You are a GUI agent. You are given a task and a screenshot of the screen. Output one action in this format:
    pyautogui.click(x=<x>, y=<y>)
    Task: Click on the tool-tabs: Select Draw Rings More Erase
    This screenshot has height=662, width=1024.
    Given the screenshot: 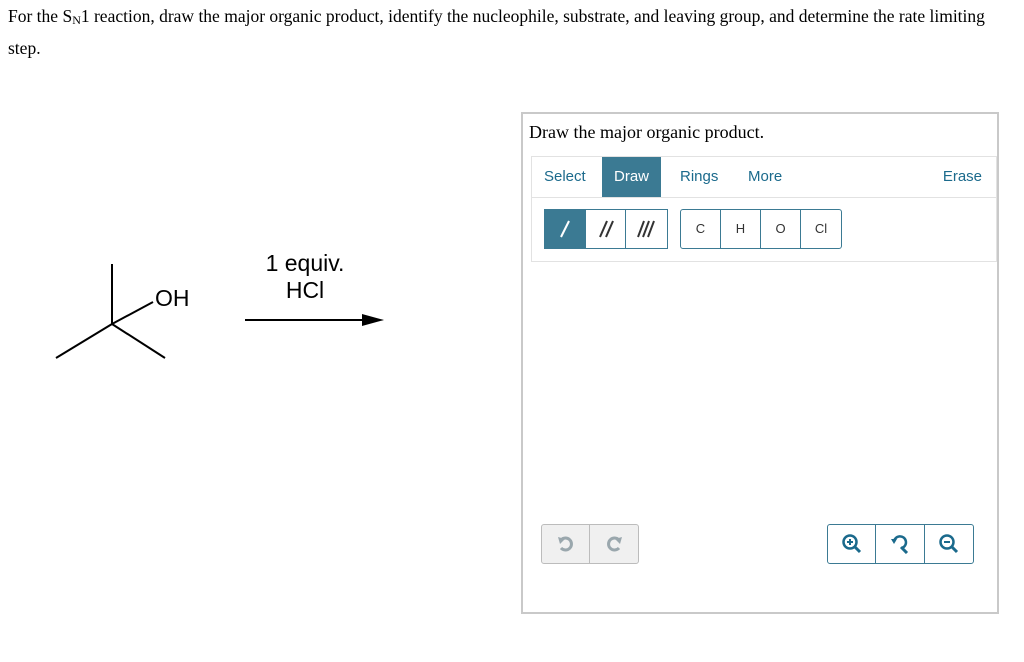 What is the action you would take?
    pyautogui.click(x=764, y=177)
    